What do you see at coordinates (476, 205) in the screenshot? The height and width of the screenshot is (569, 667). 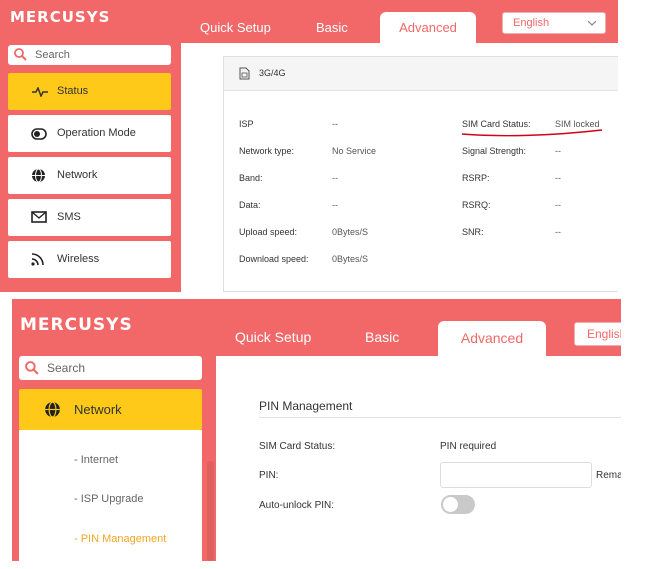 I see `rsrq-label: RSRQ:` at bounding box center [476, 205].